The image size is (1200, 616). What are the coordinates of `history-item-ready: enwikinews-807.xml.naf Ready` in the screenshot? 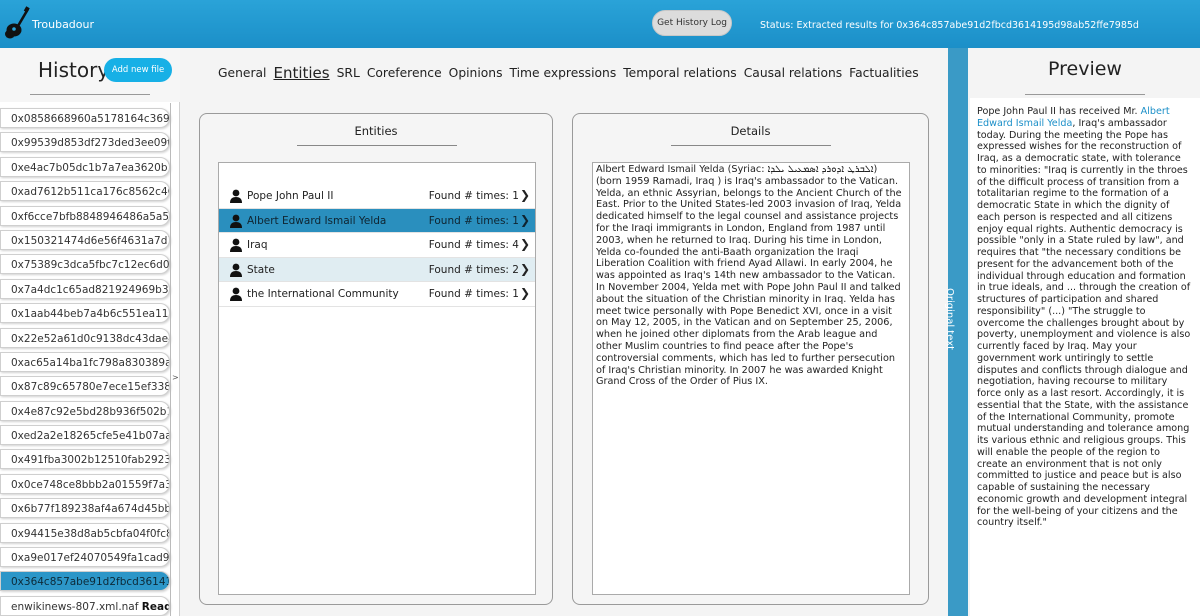 It's located at (85, 605).